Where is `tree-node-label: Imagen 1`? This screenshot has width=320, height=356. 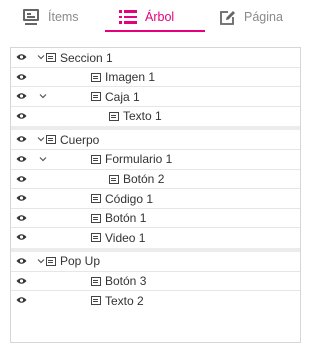
tree-node-label: Imagen 1 is located at coordinates (130, 77).